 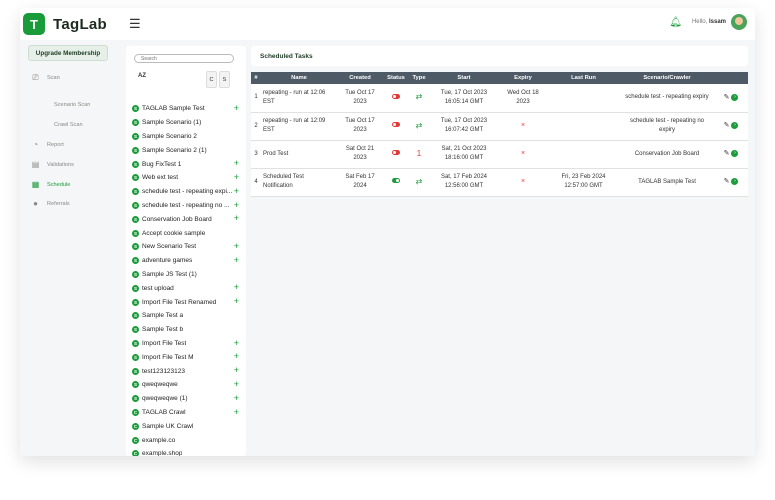 What do you see at coordinates (39, 77) in the screenshot?
I see `sidebar-item-scan: ⎚ Scan` at bounding box center [39, 77].